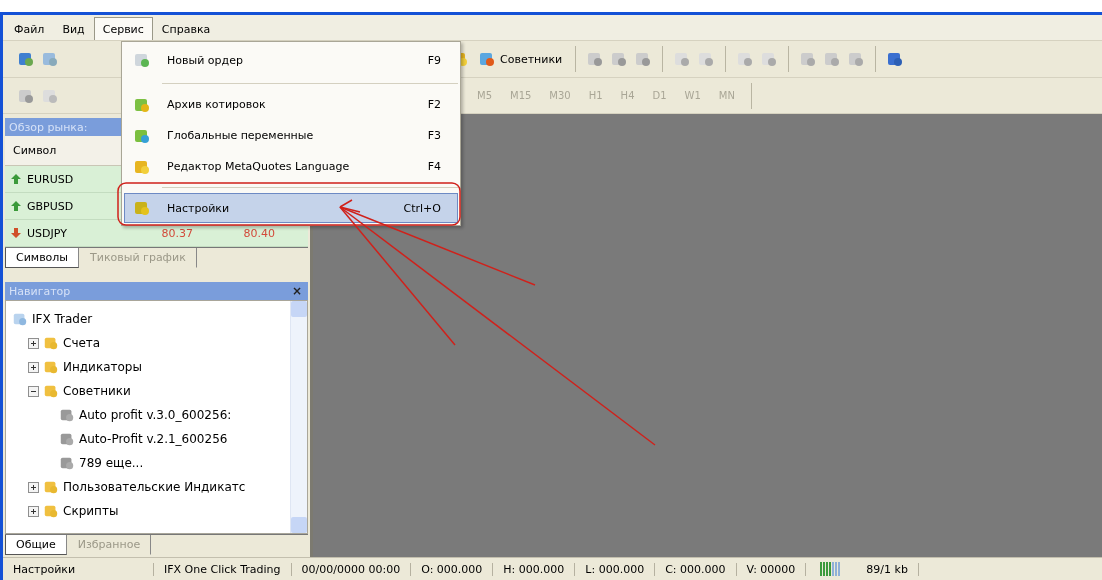  What do you see at coordinates (73, 28) in the screenshot?
I see `menu-item: Вид` at bounding box center [73, 28].